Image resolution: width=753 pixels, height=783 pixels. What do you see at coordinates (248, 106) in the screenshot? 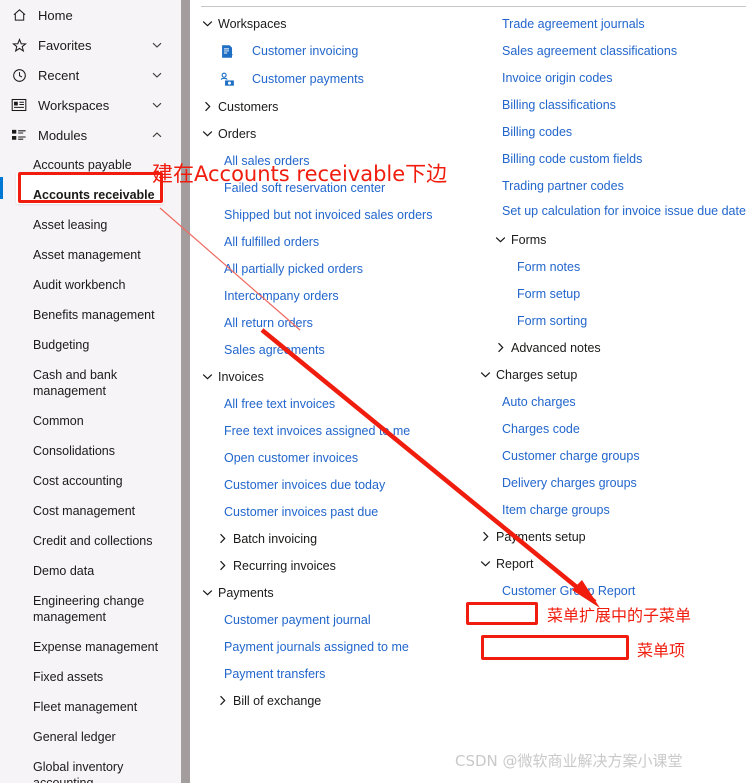
I see `flyout-group-label: Customers` at bounding box center [248, 106].